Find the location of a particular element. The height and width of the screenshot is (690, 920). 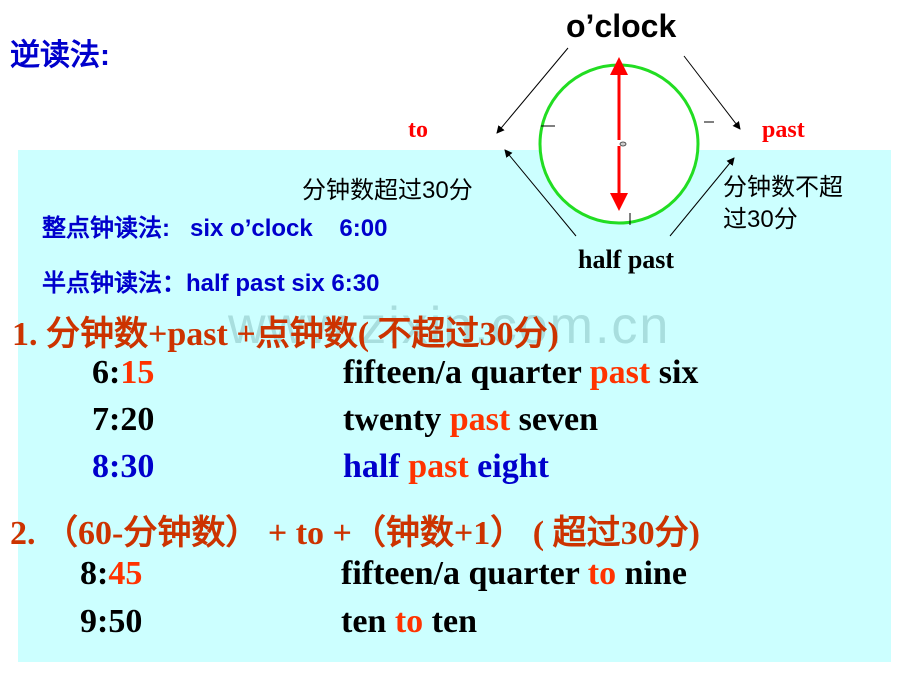

rule-2-title: 2. （60-分钟数） + to +（钟数+1） ( 超过30分) is located at coordinates (355, 533).